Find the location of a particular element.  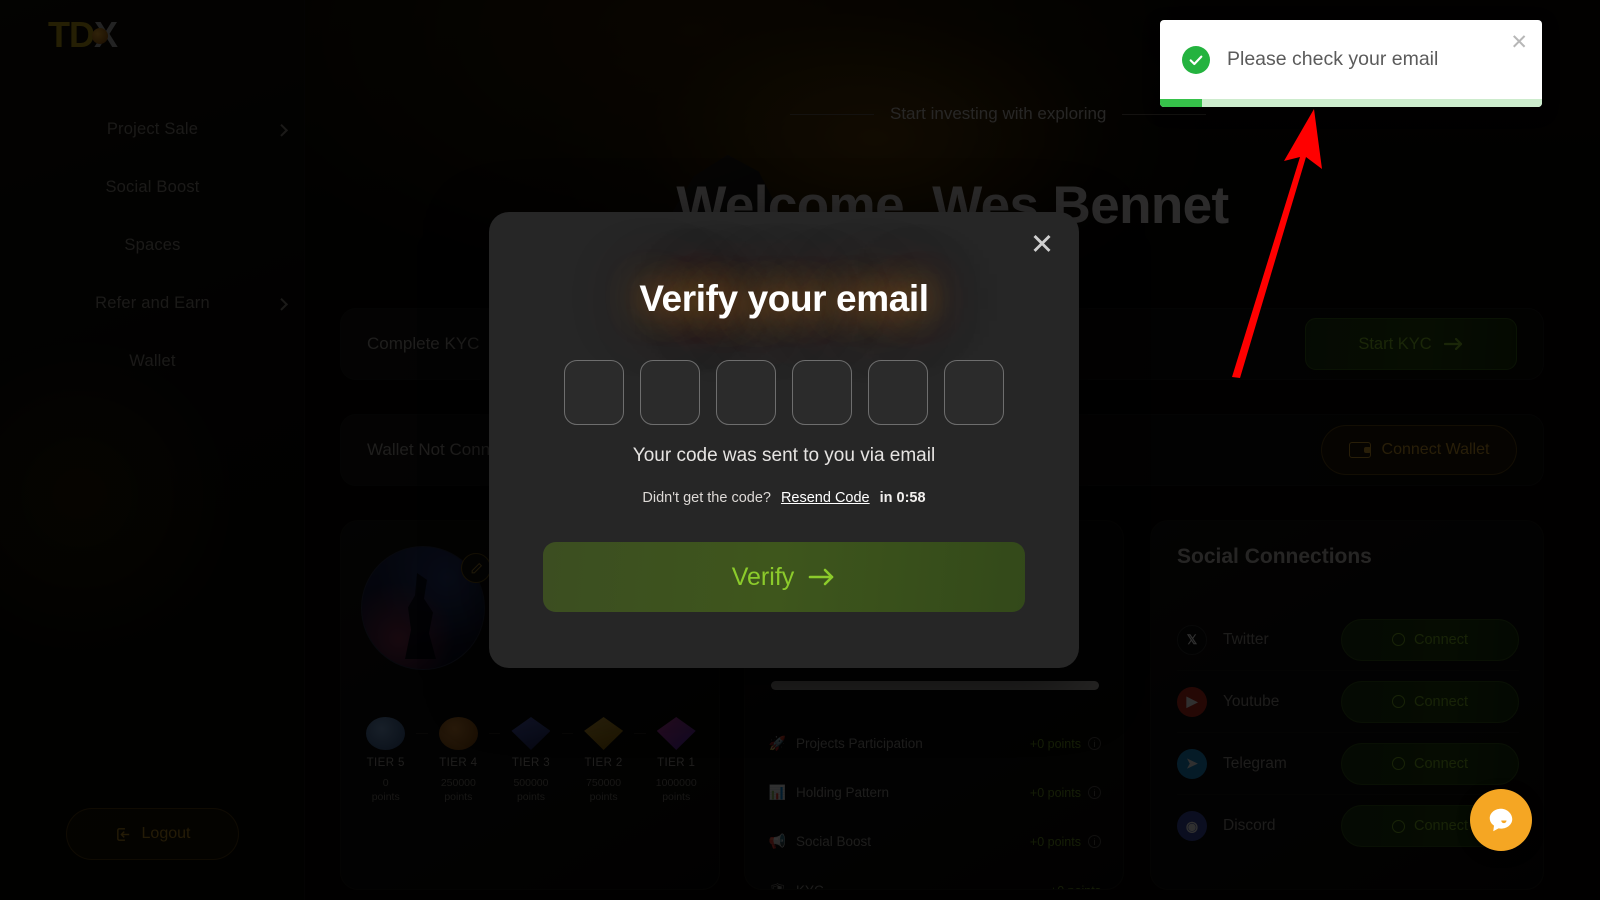

toast-message: Please check your email is located at coordinates (1333, 59).